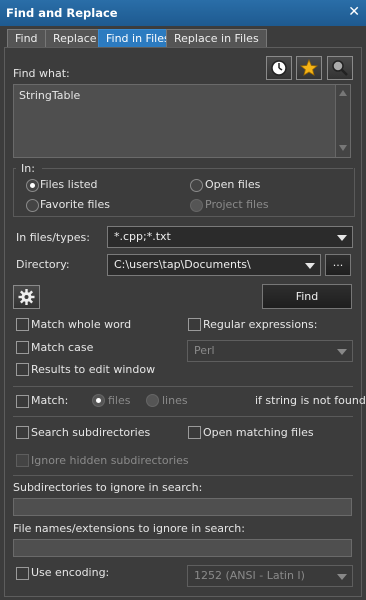 Image resolution: width=366 pixels, height=600 pixels. What do you see at coordinates (152, 400) in the screenshot?
I see `radio-match-lines` at bounding box center [152, 400].